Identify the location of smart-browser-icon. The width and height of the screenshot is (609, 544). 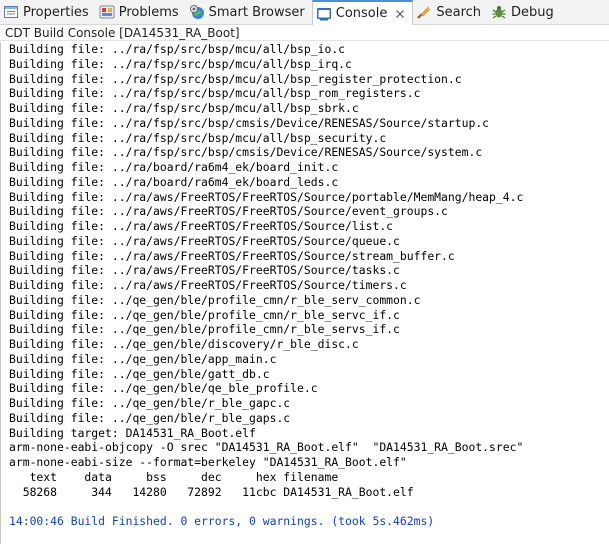
(197, 12).